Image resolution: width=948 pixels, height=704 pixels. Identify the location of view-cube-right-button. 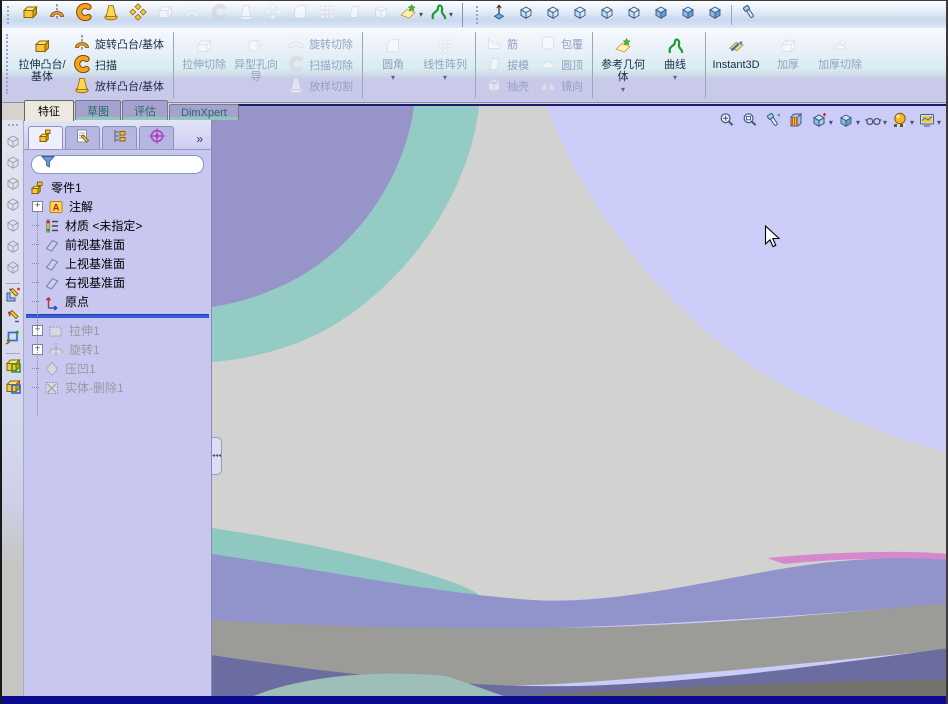
(13, 206).